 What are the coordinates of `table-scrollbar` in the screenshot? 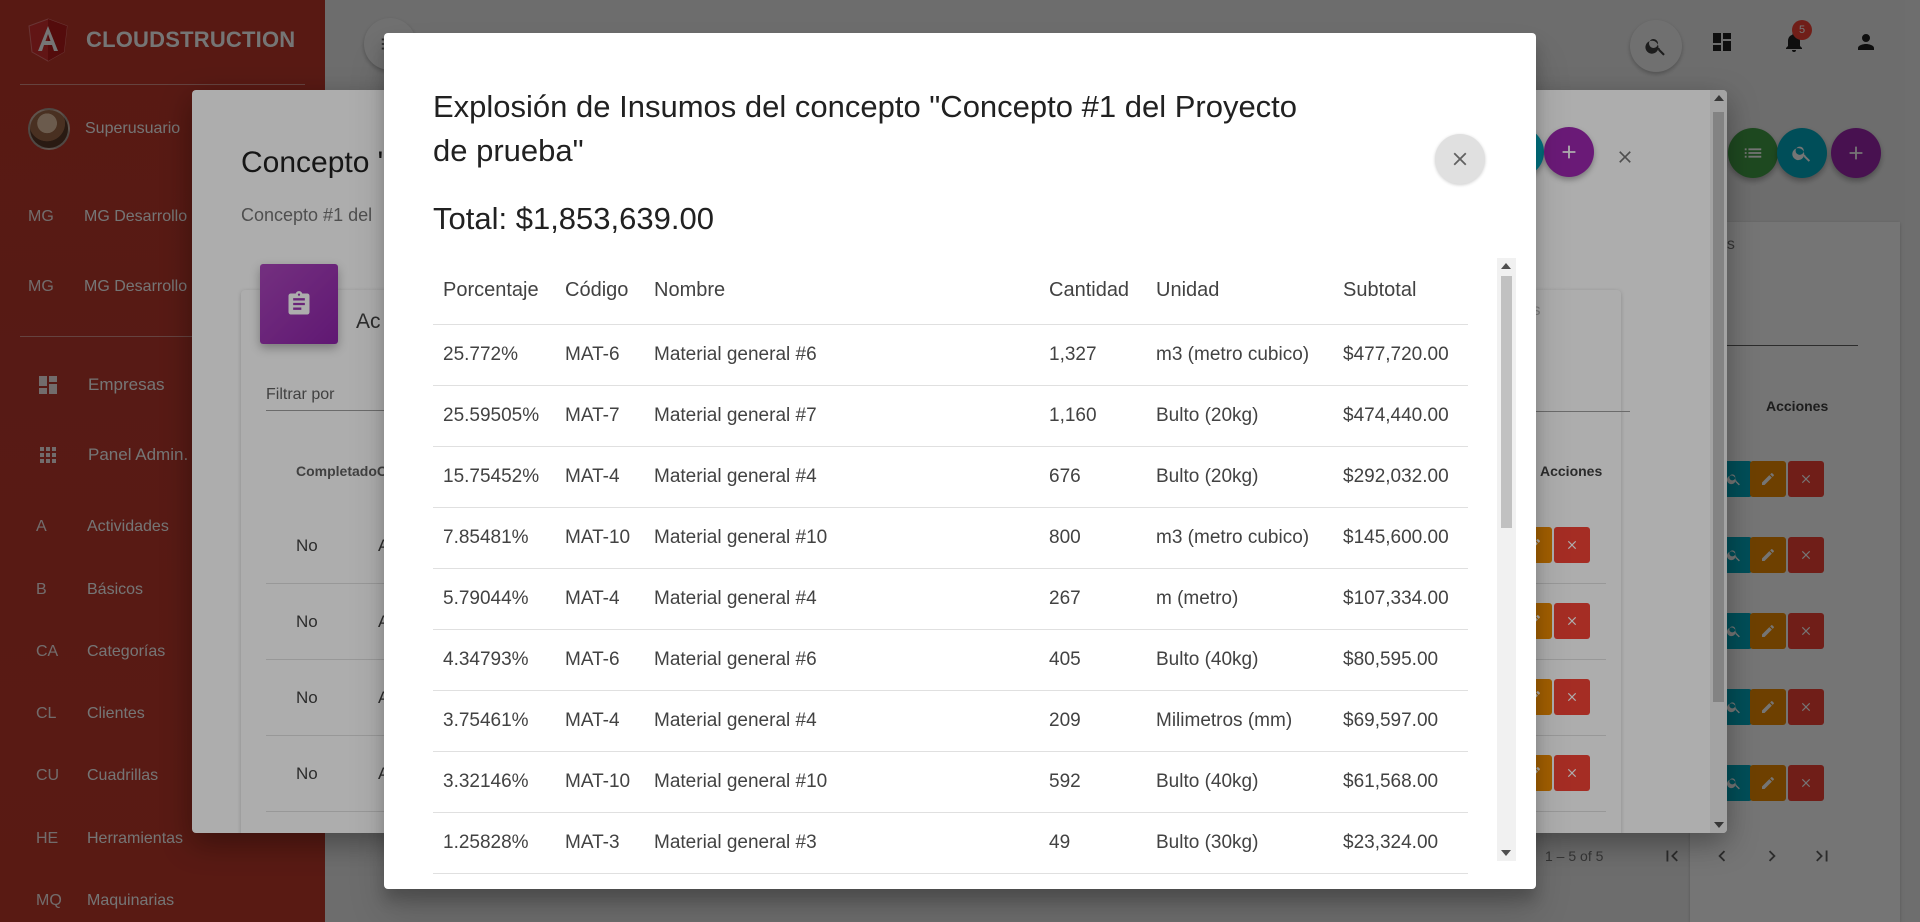 It's located at (1506, 559).